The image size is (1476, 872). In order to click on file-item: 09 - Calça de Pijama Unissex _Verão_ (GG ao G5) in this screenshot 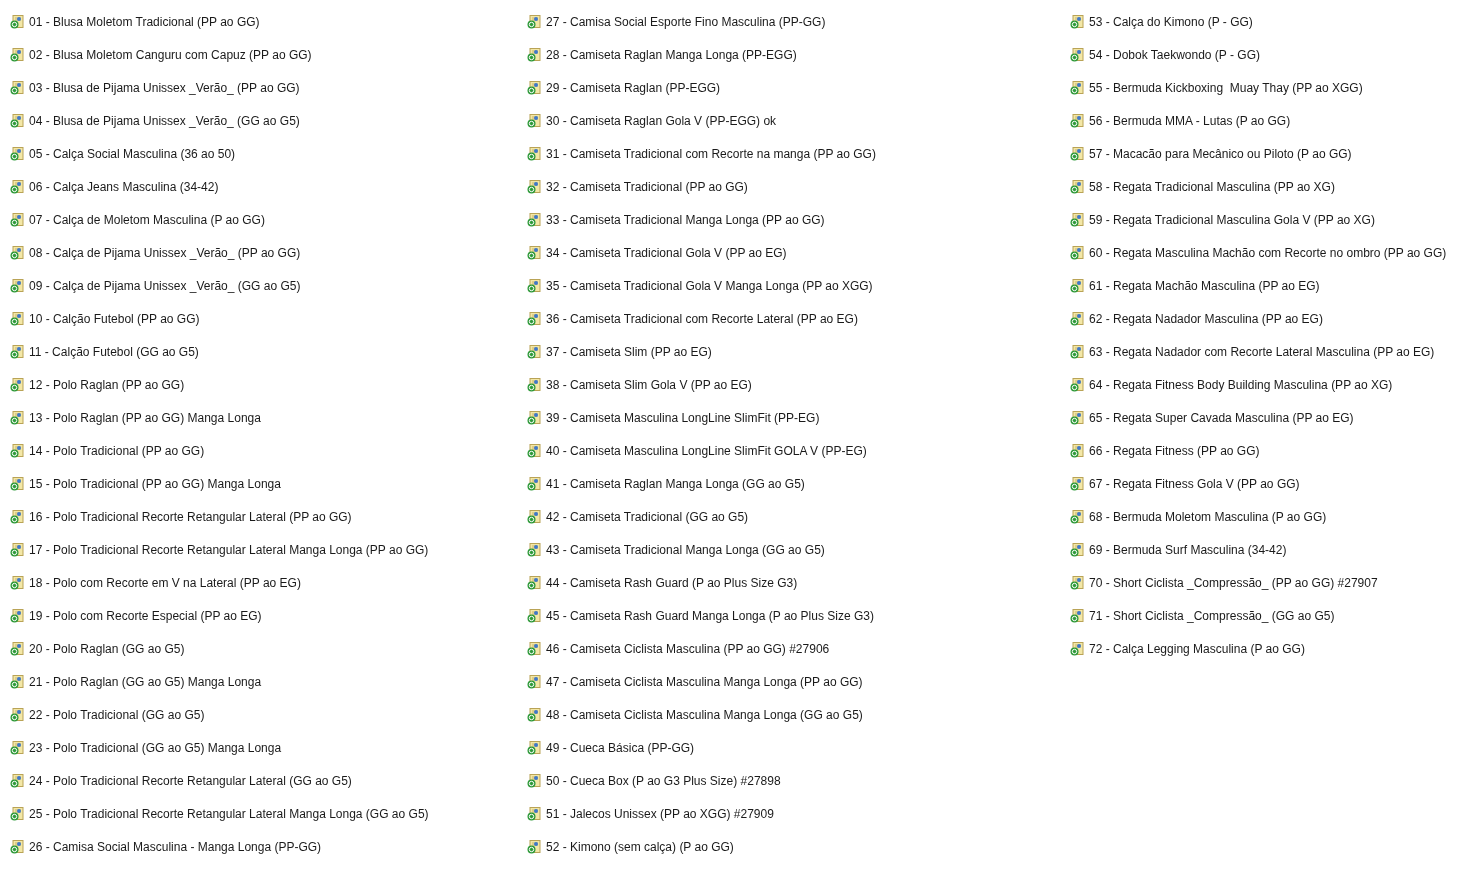, I will do `click(155, 285)`.